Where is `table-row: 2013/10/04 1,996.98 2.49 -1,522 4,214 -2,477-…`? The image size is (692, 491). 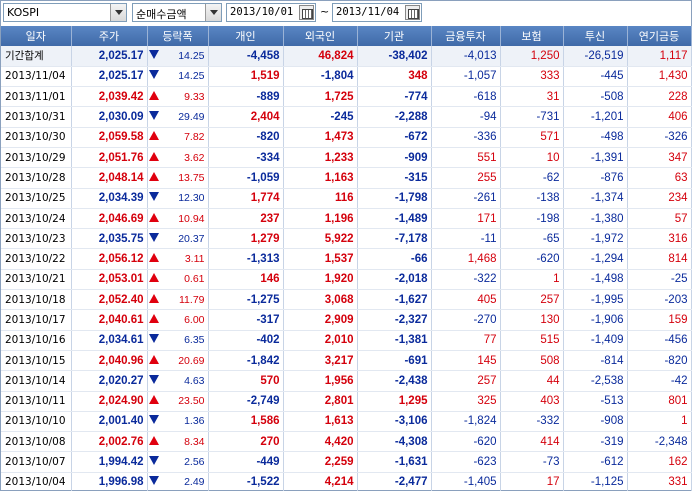
table-row: 2013/10/04 1,996.98 2.49 -1,522 4,214 -2,477-… is located at coordinates (346, 481).